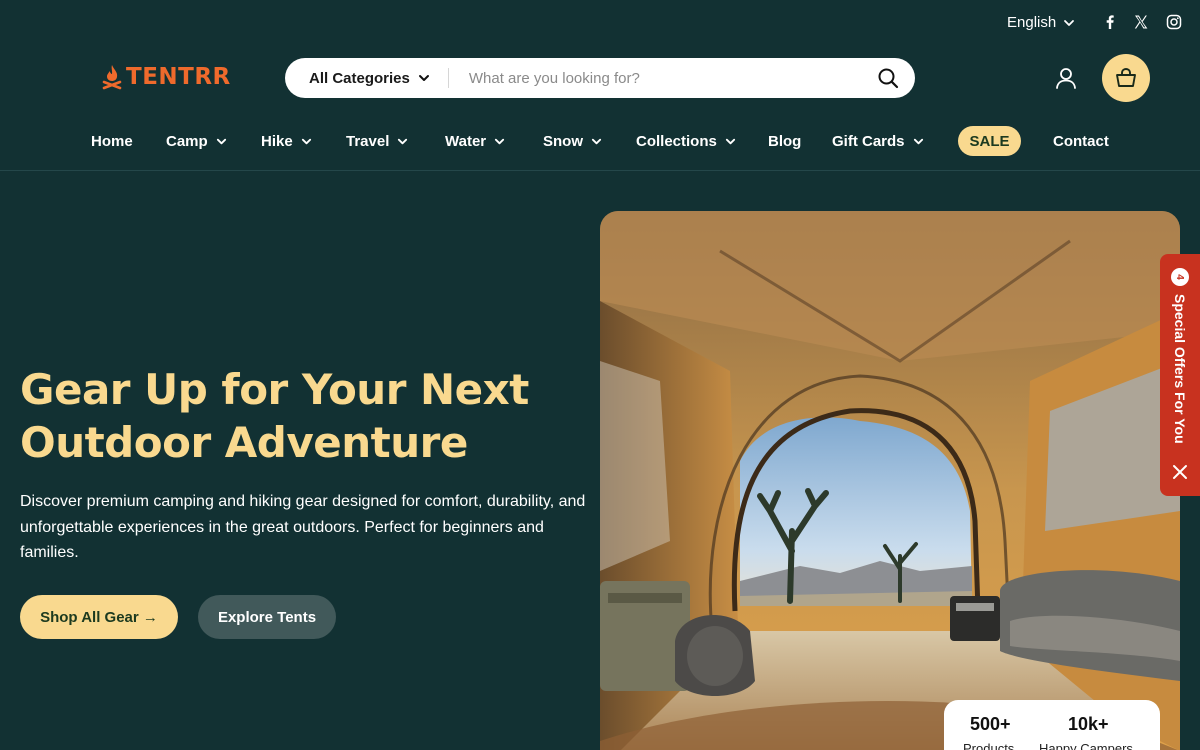 The image size is (1200, 750). I want to click on search-input, so click(658, 78).